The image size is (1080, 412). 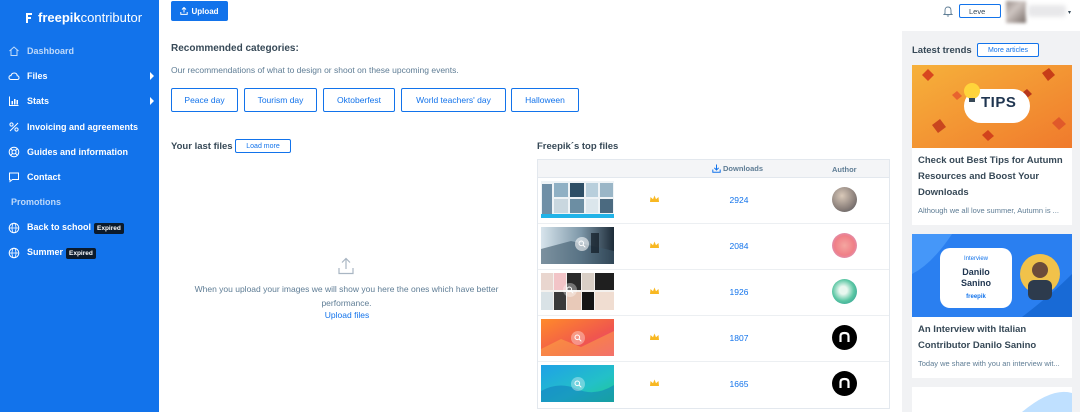 I want to click on user-avatar, so click(x=1016, y=12).